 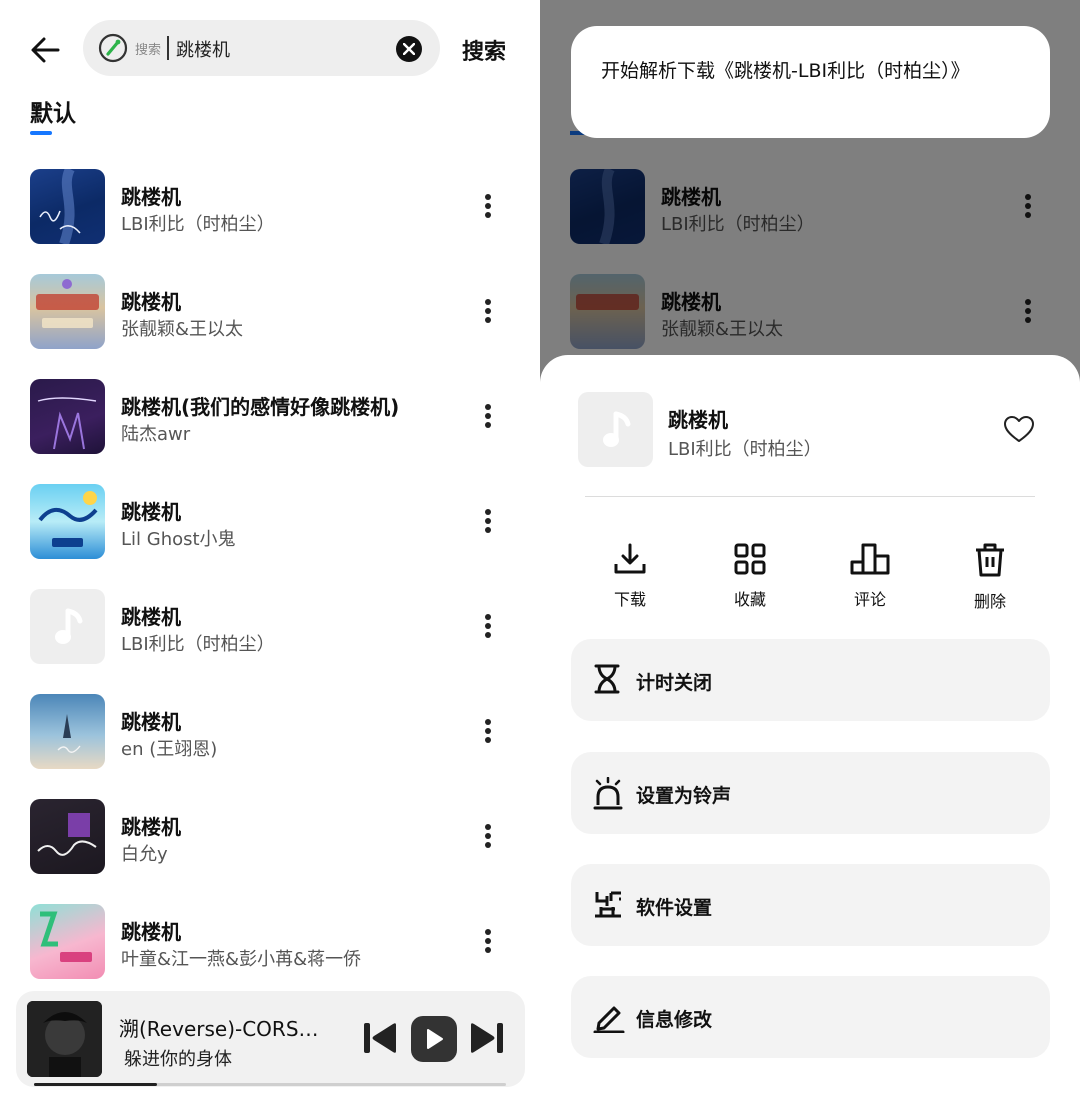 I want to click on clear-search-button, so click(x=409, y=49).